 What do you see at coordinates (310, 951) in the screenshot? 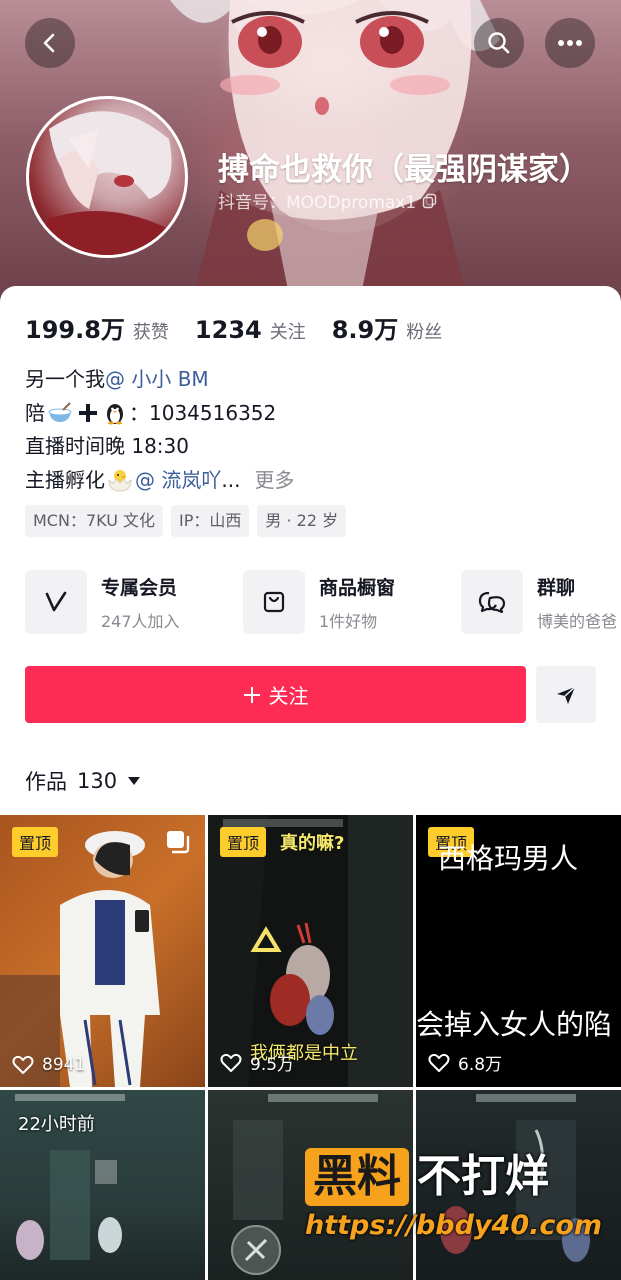
I see `video-tile: 置顶 真的嘛? 我俩都是中立 9.5万` at bounding box center [310, 951].